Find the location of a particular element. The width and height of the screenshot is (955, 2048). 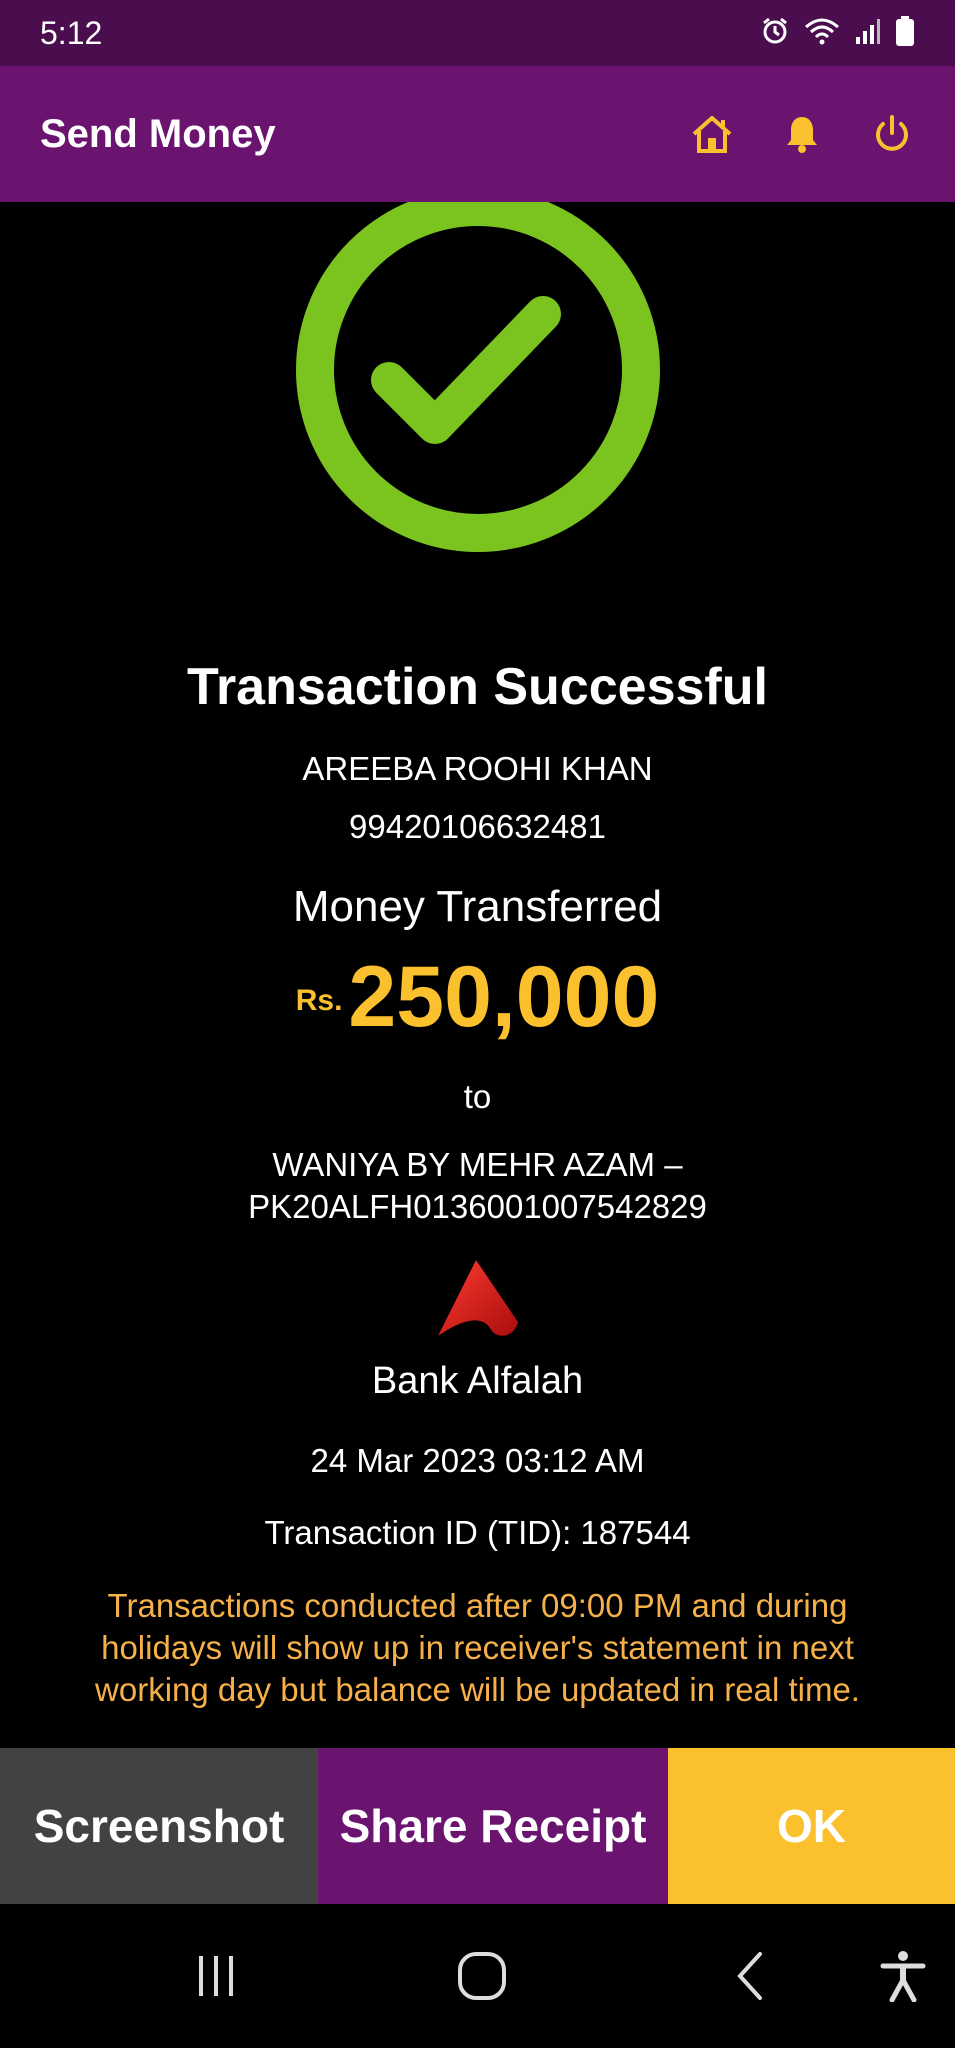

wifi-icon is located at coordinates (822, 33).